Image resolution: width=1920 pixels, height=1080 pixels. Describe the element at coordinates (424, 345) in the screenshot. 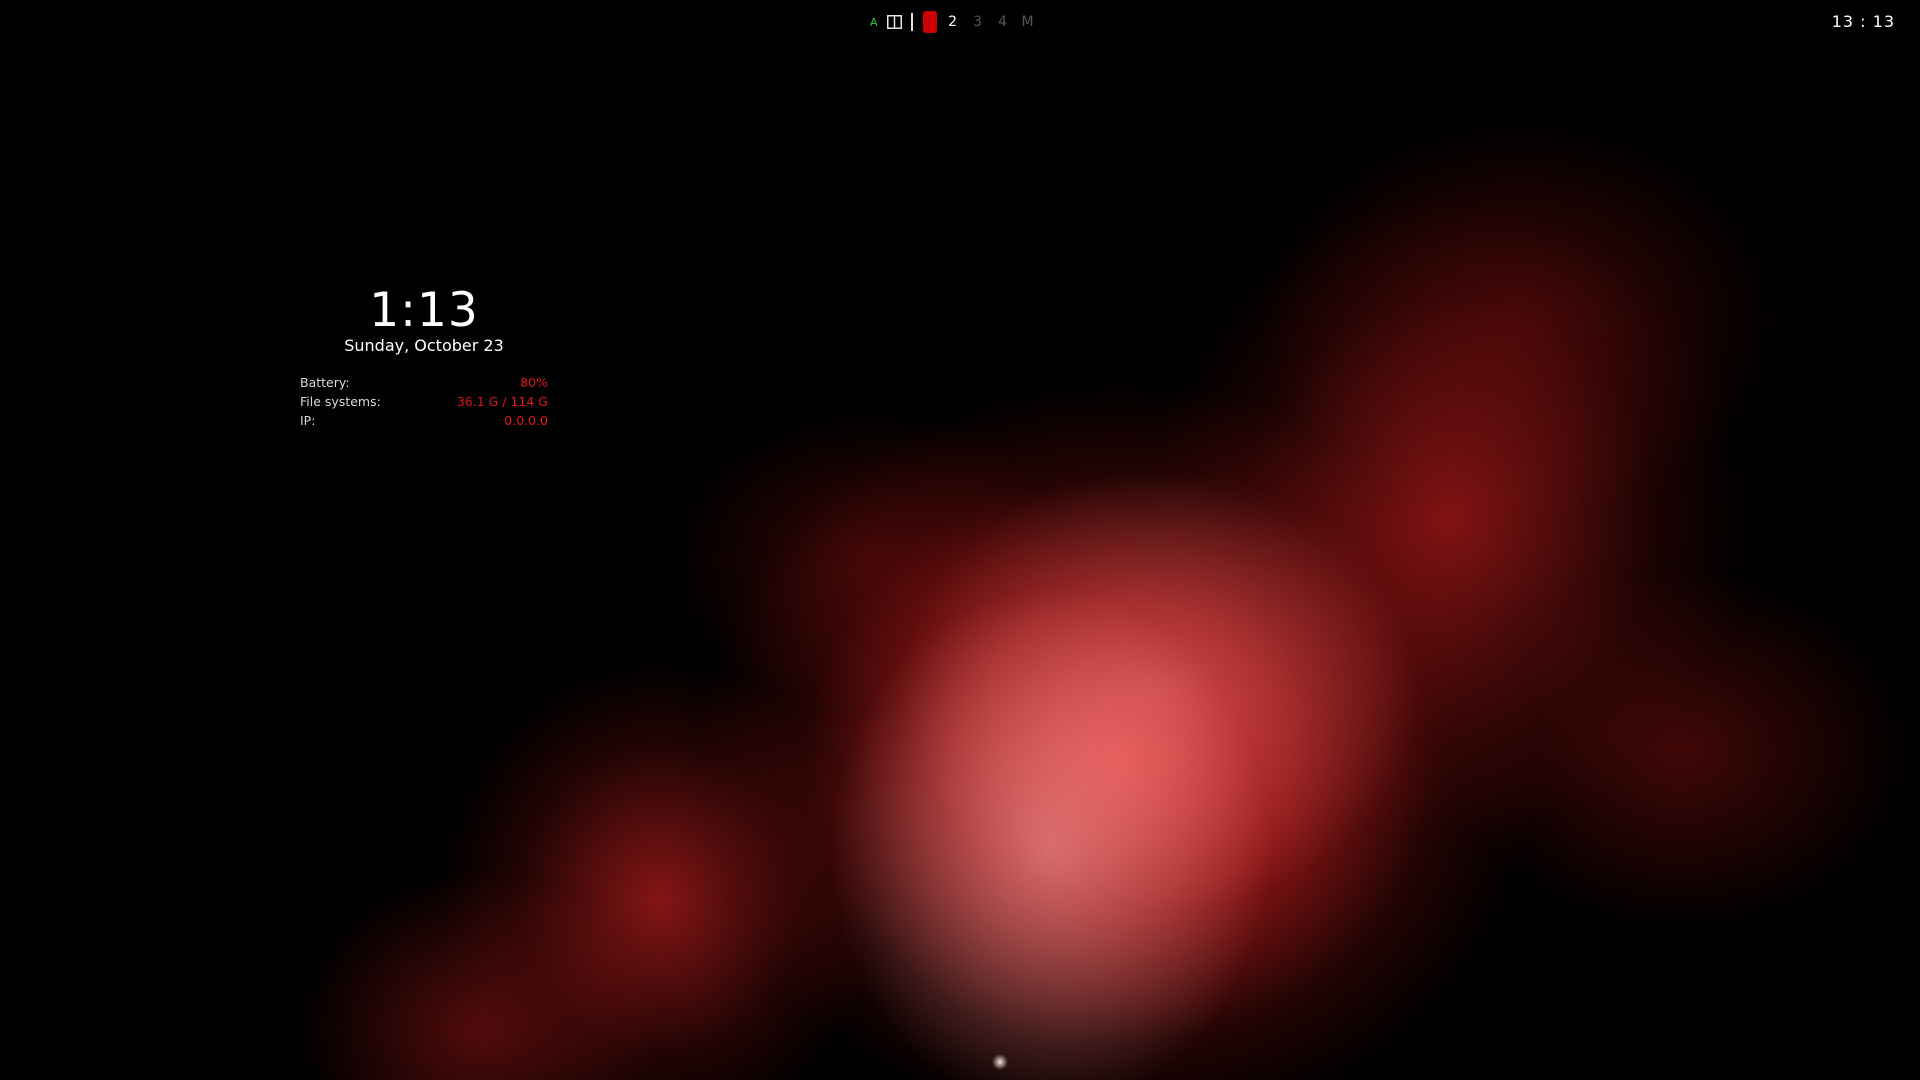

I see `widget-date: Sunday, October 23` at that location.